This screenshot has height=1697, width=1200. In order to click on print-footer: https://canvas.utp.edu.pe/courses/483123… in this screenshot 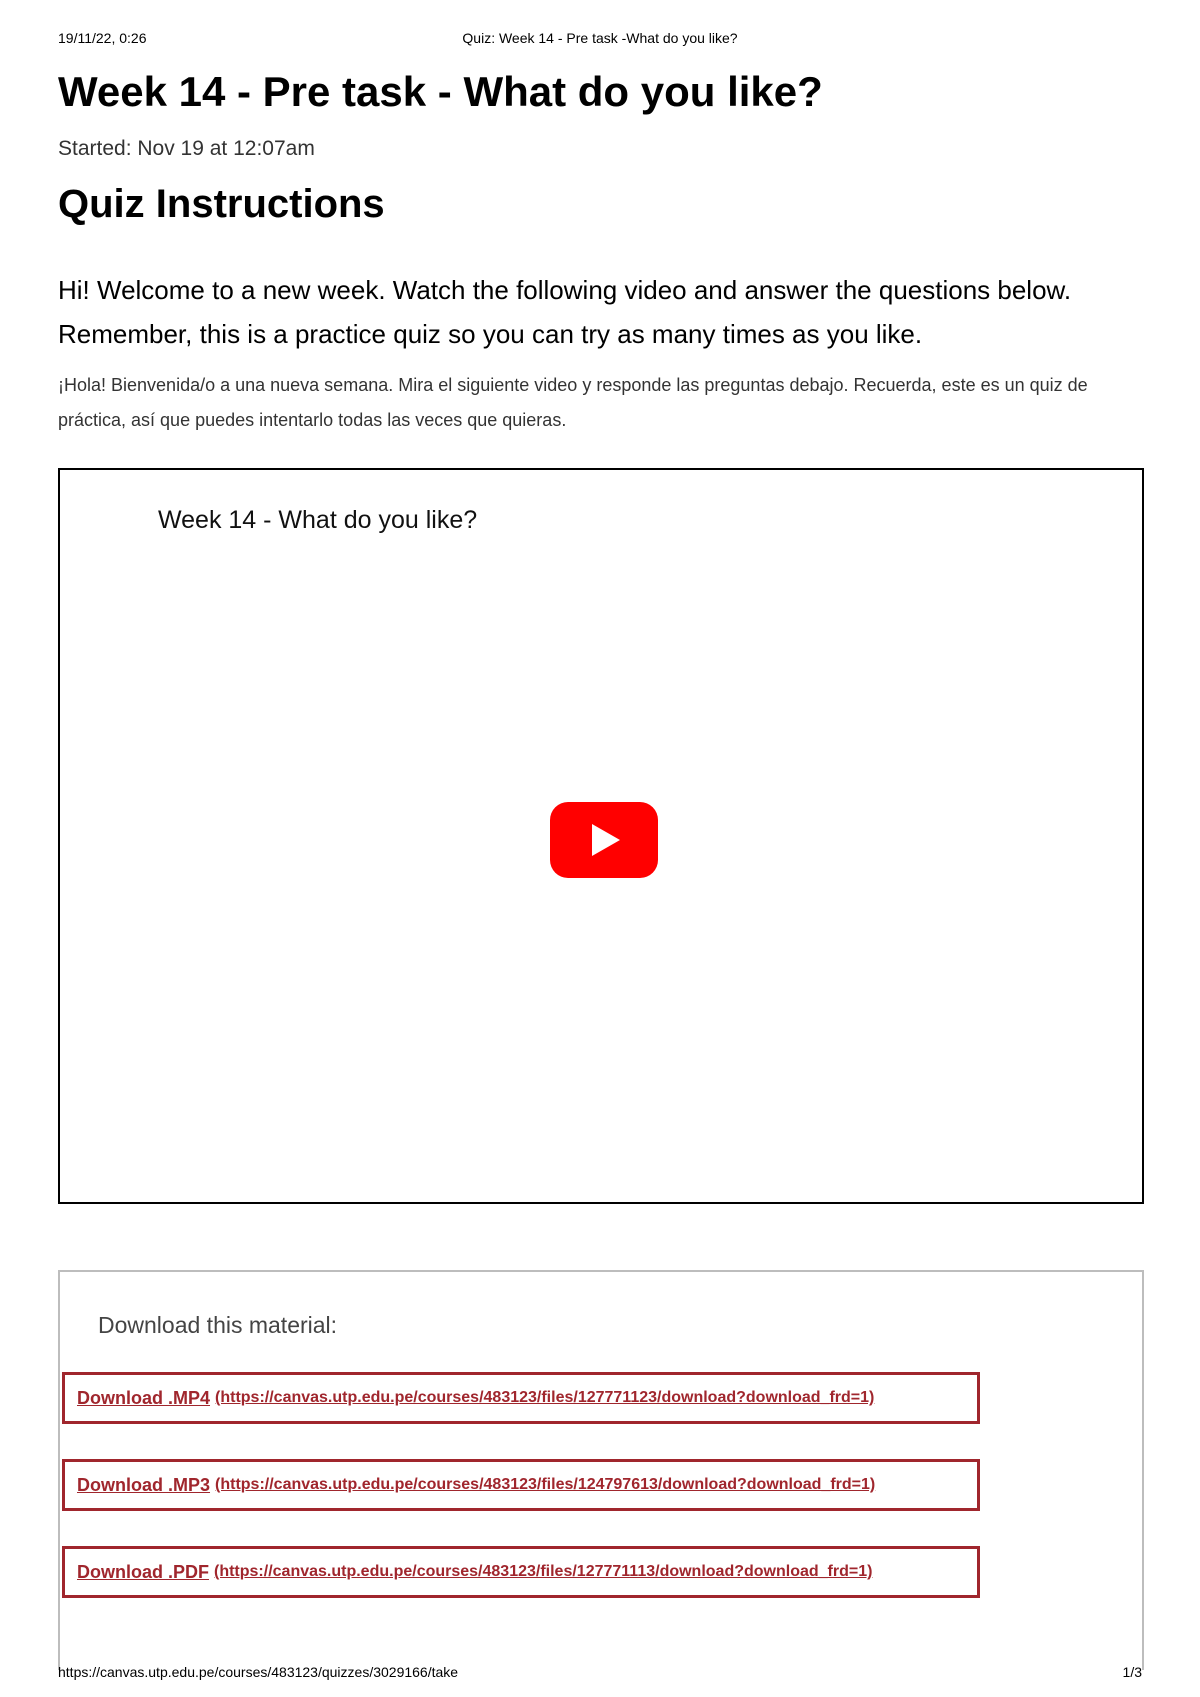, I will do `click(600, 1674)`.